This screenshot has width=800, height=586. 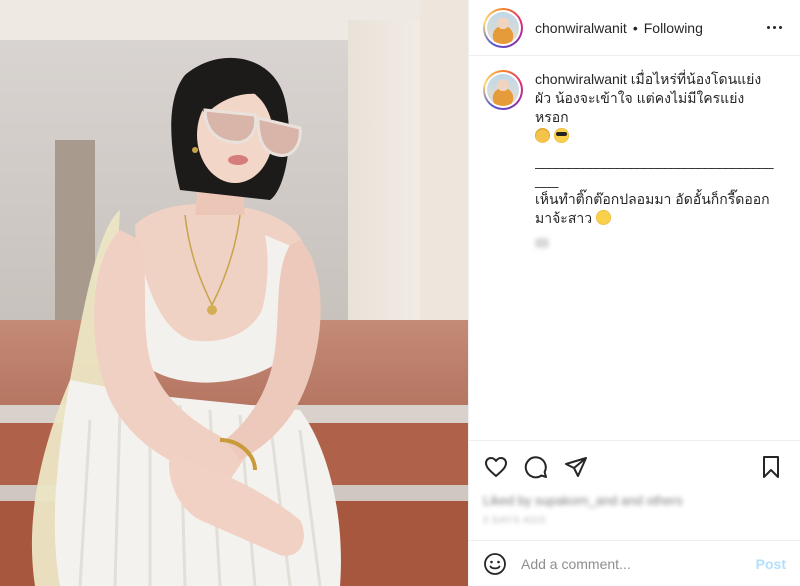 What do you see at coordinates (603, 217) in the screenshot?
I see `wink-tongue-emoji` at bounding box center [603, 217].